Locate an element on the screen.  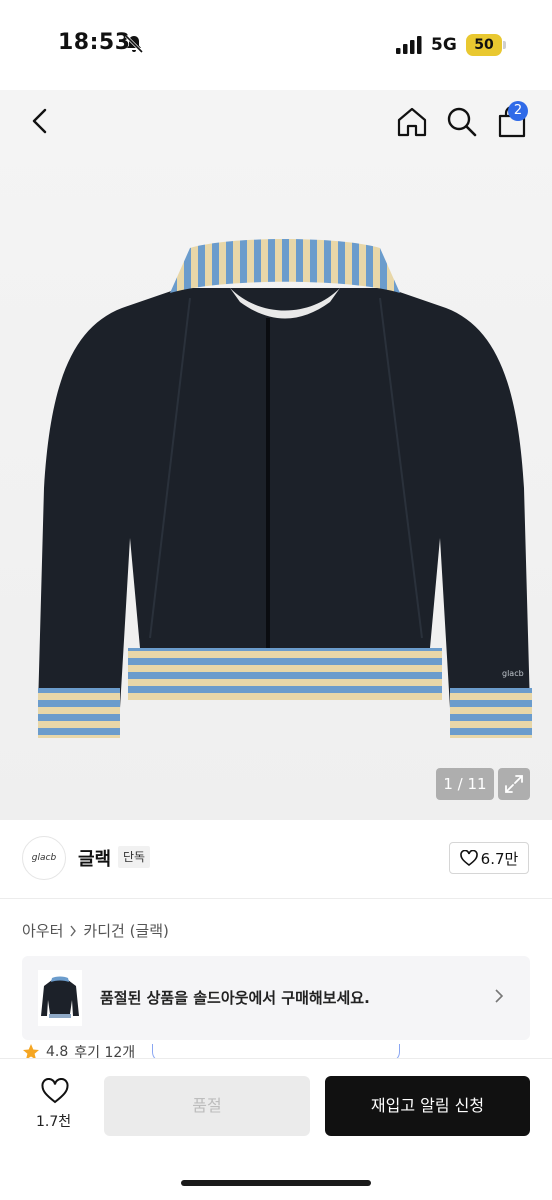
breadcrumb-category: 아우터 is located at coordinates (42, 930).